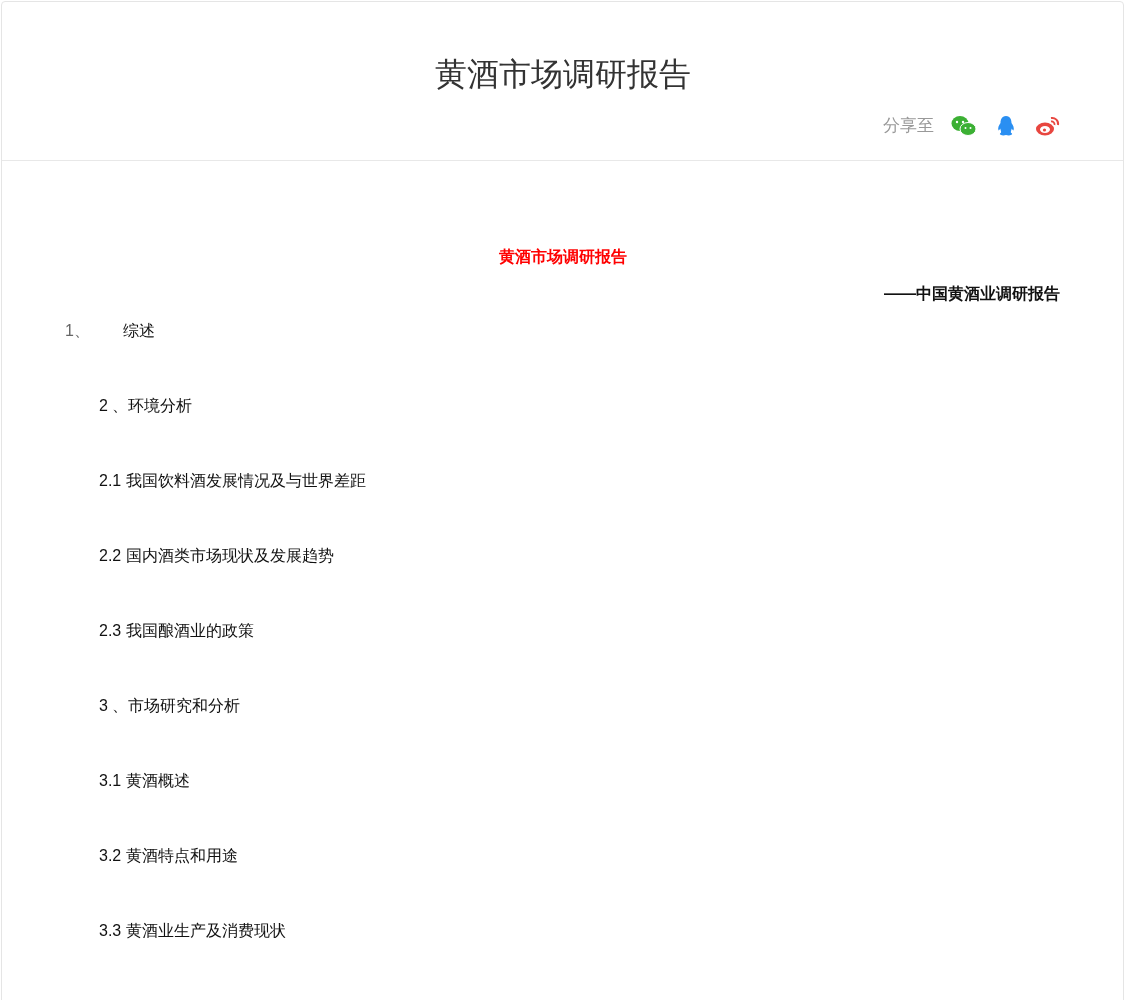  What do you see at coordinates (971, 294) in the screenshot?
I see `document-subtitle: ——中国黄酒业调研报告` at bounding box center [971, 294].